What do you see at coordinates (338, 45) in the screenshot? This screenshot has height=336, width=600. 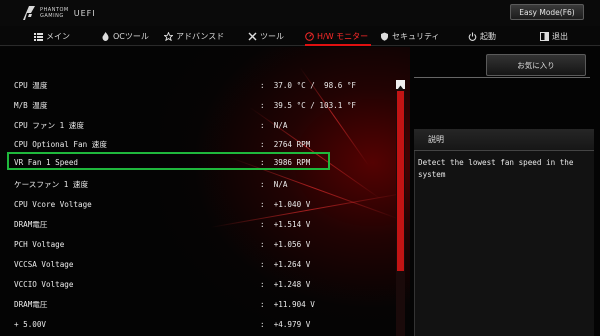 I see `active-tab-indicator` at bounding box center [338, 45].